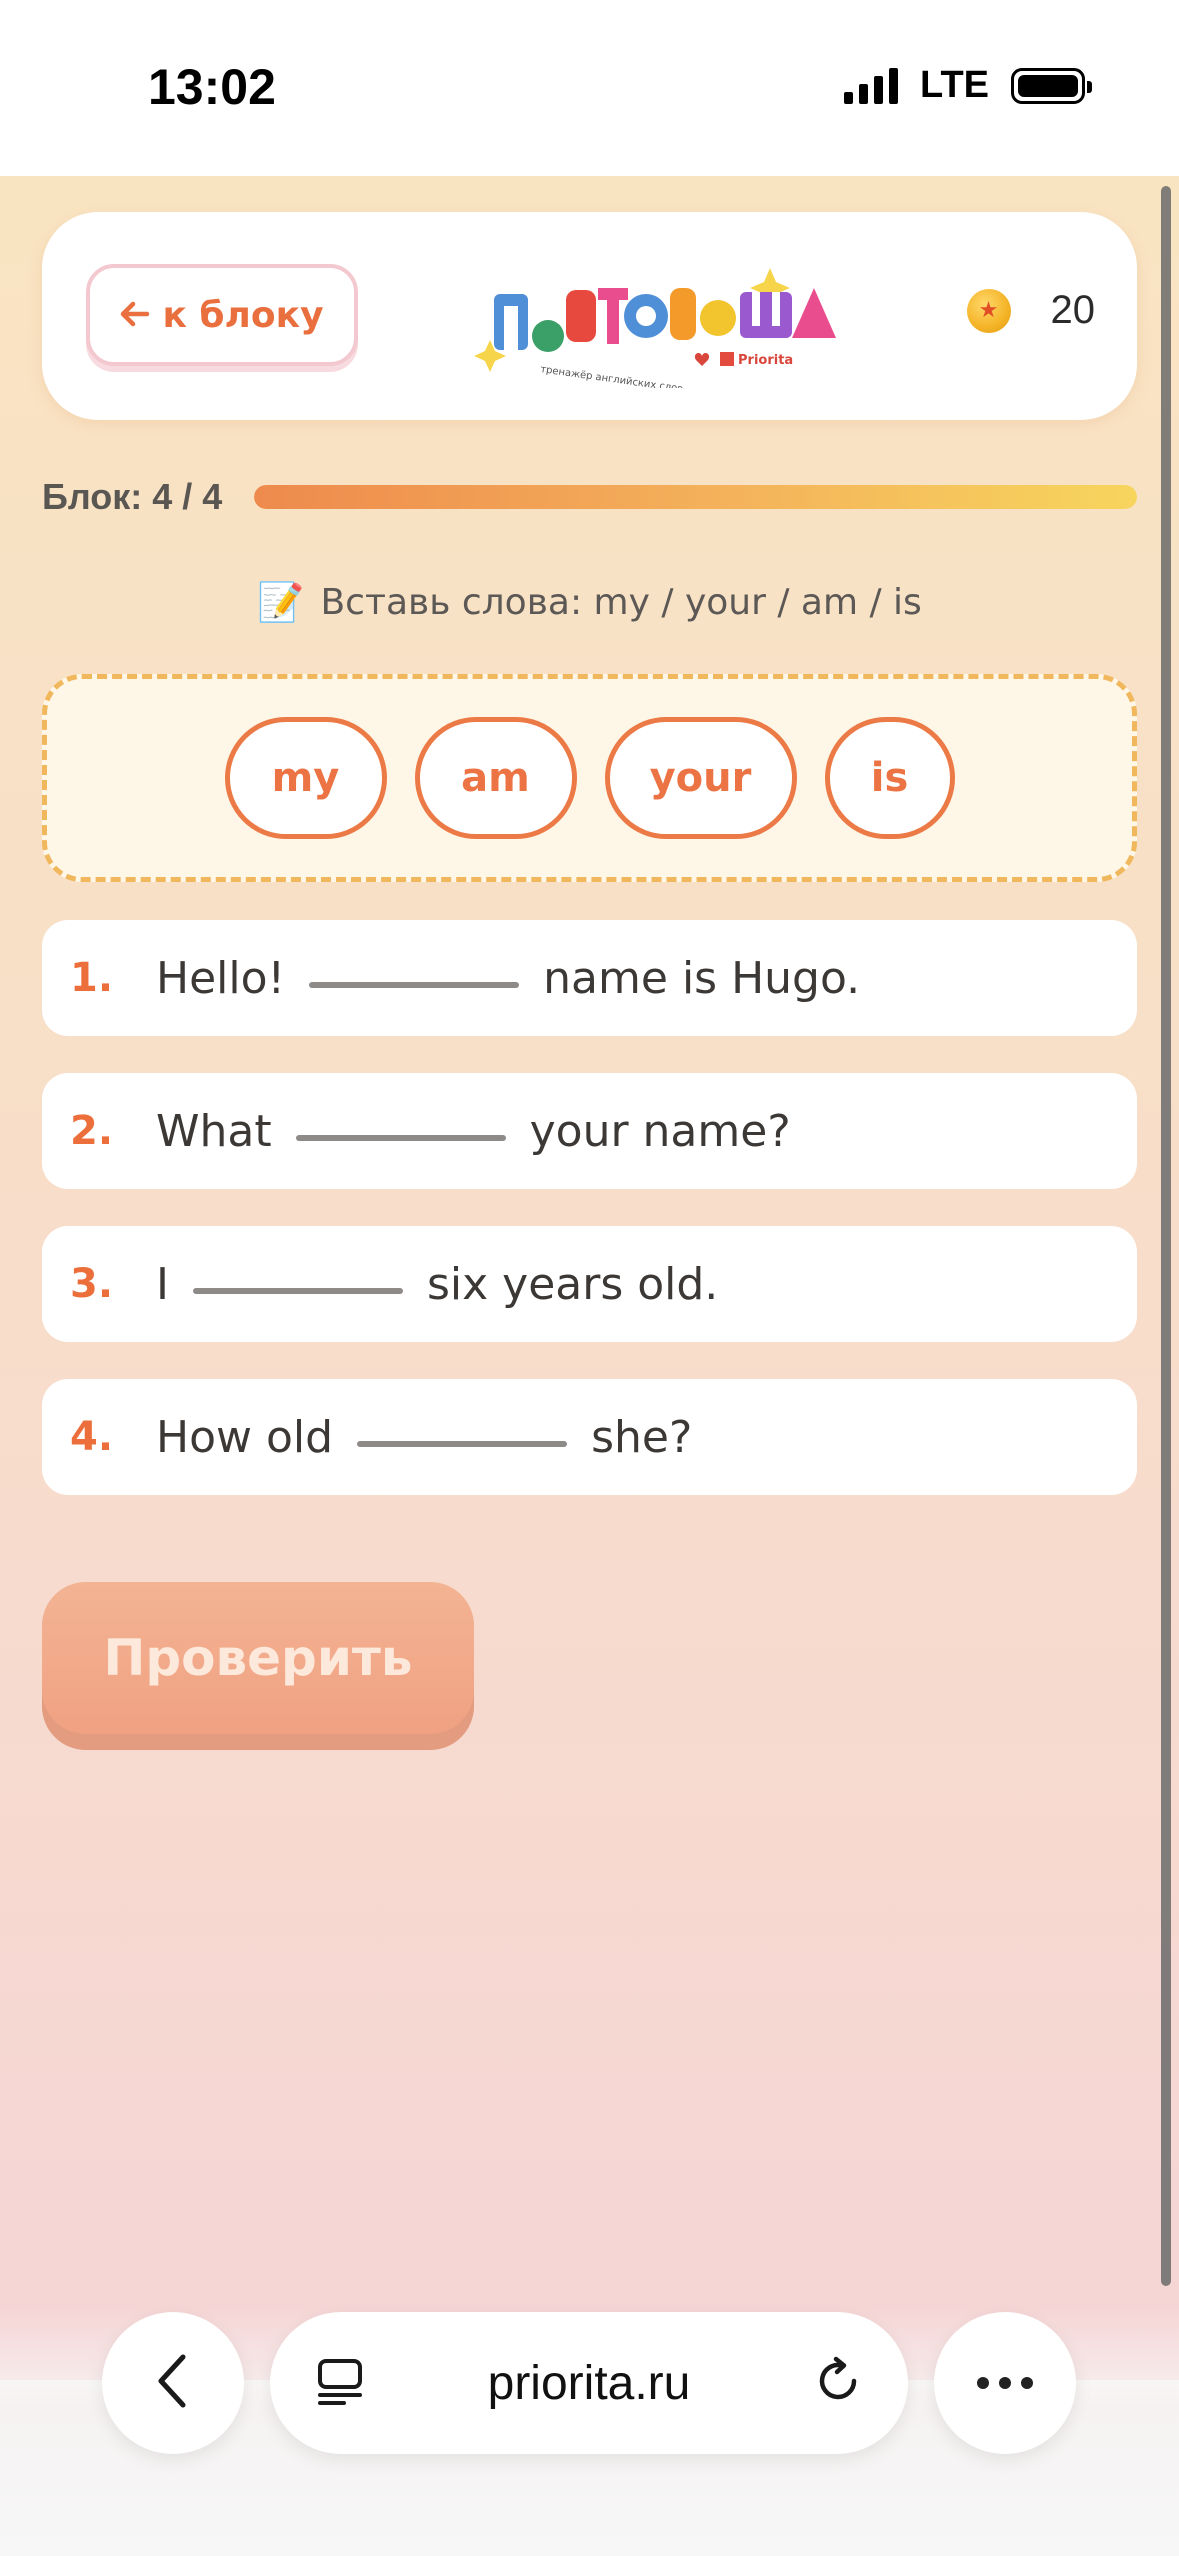  What do you see at coordinates (660, 1131) in the screenshot?
I see `sentence-text-after: your name?` at bounding box center [660, 1131].